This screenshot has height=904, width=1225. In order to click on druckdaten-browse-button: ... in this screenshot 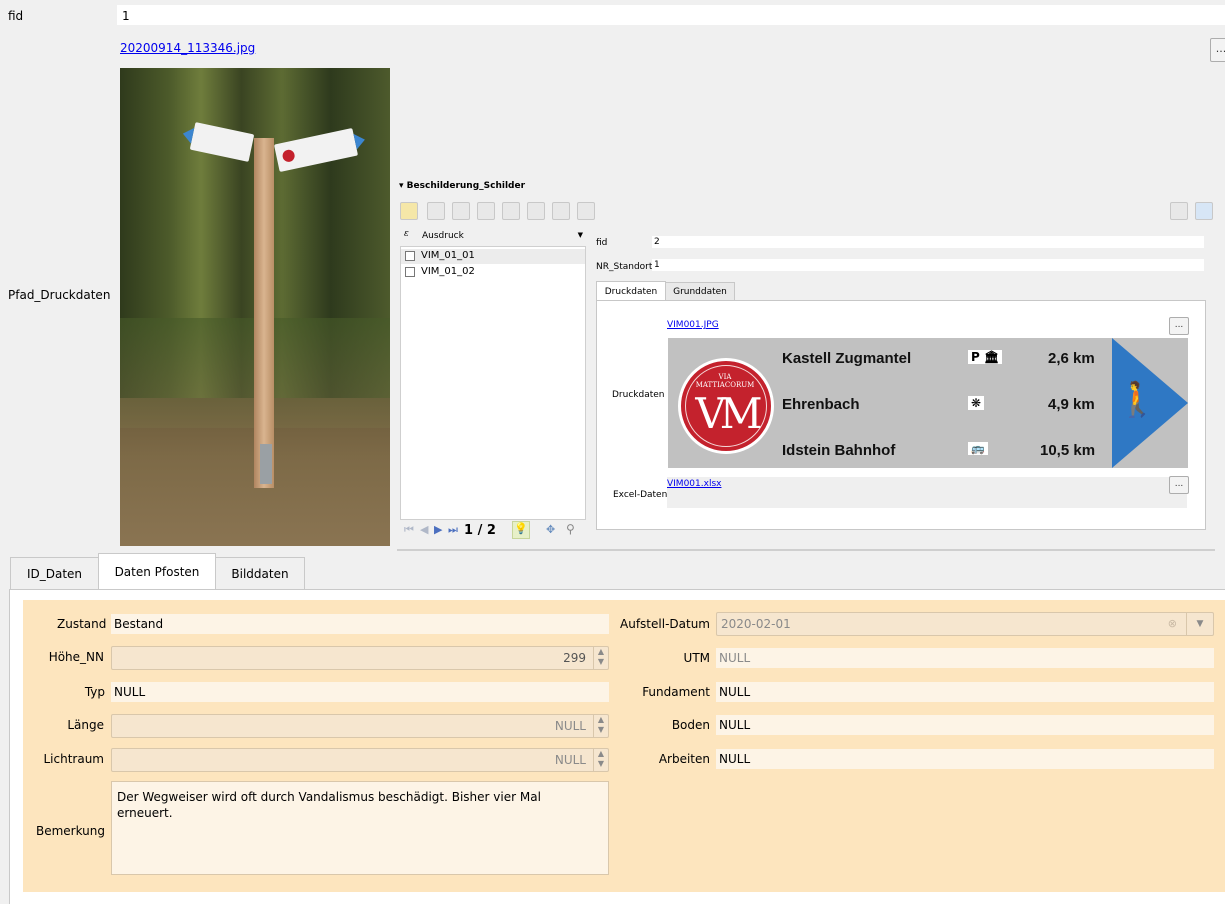, I will do `click(1179, 326)`.